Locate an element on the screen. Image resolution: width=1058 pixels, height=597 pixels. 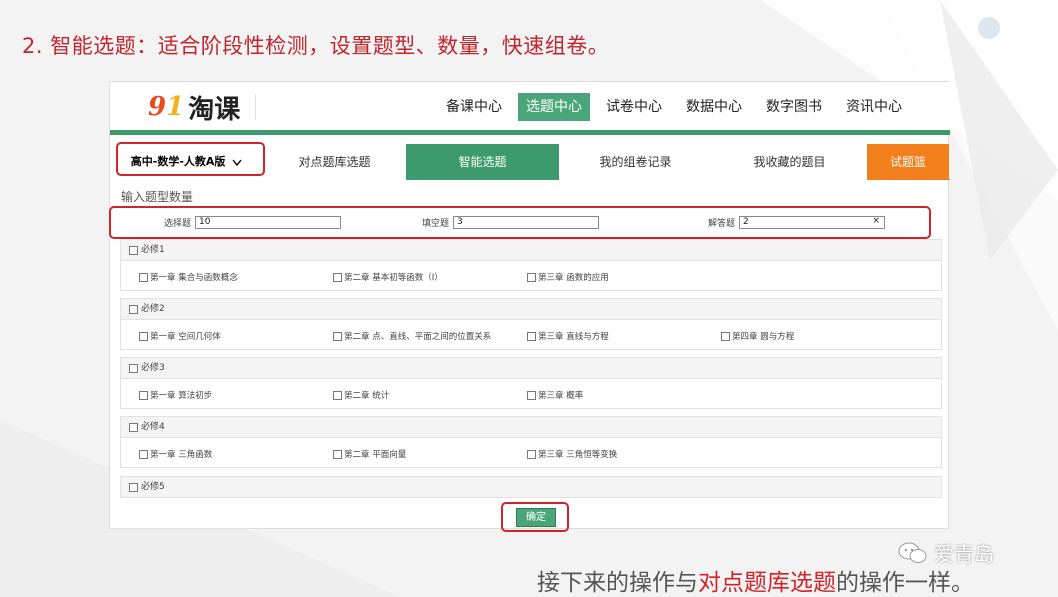
wechat-icon is located at coordinates (912, 552).